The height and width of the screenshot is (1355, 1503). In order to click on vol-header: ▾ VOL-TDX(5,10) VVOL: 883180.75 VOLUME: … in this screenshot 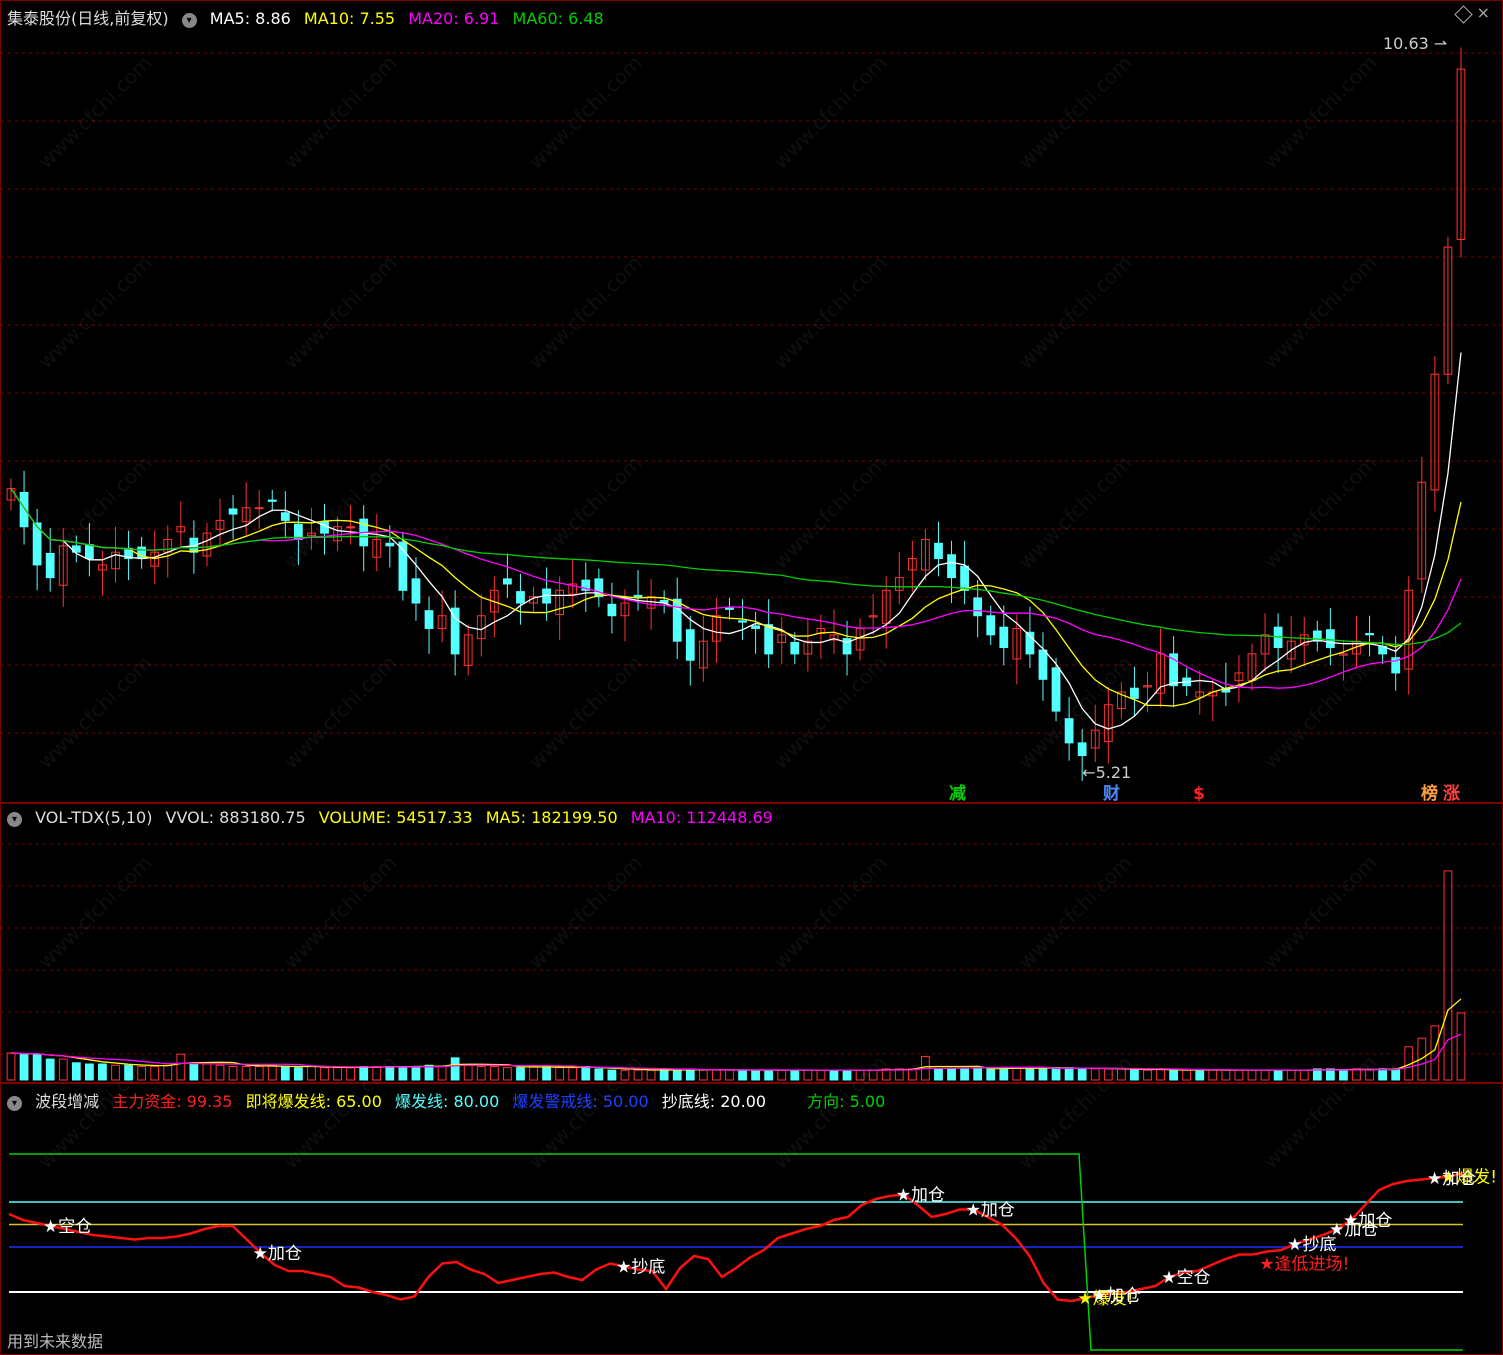, I will do `click(394, 817)`.